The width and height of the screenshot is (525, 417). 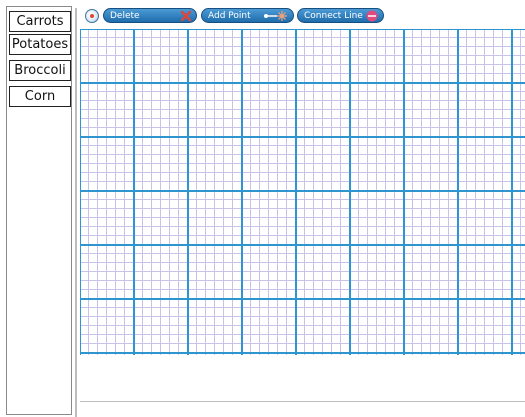 What do you see at coordinates (40, 44) in the screenshot?
I see `category-potatoes: Potatoes` at bounding box center [40, 44].